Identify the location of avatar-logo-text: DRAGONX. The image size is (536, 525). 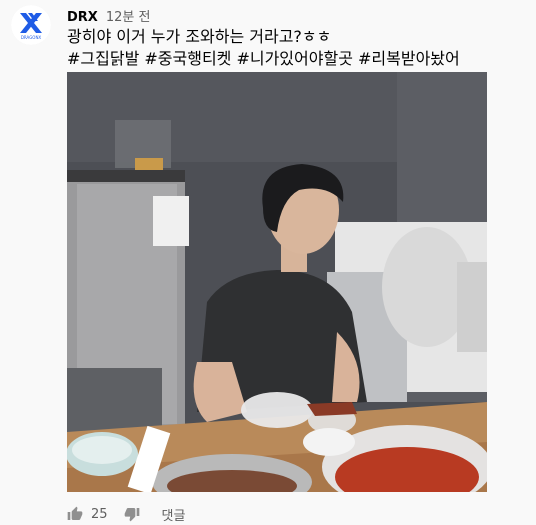
(31, 37).